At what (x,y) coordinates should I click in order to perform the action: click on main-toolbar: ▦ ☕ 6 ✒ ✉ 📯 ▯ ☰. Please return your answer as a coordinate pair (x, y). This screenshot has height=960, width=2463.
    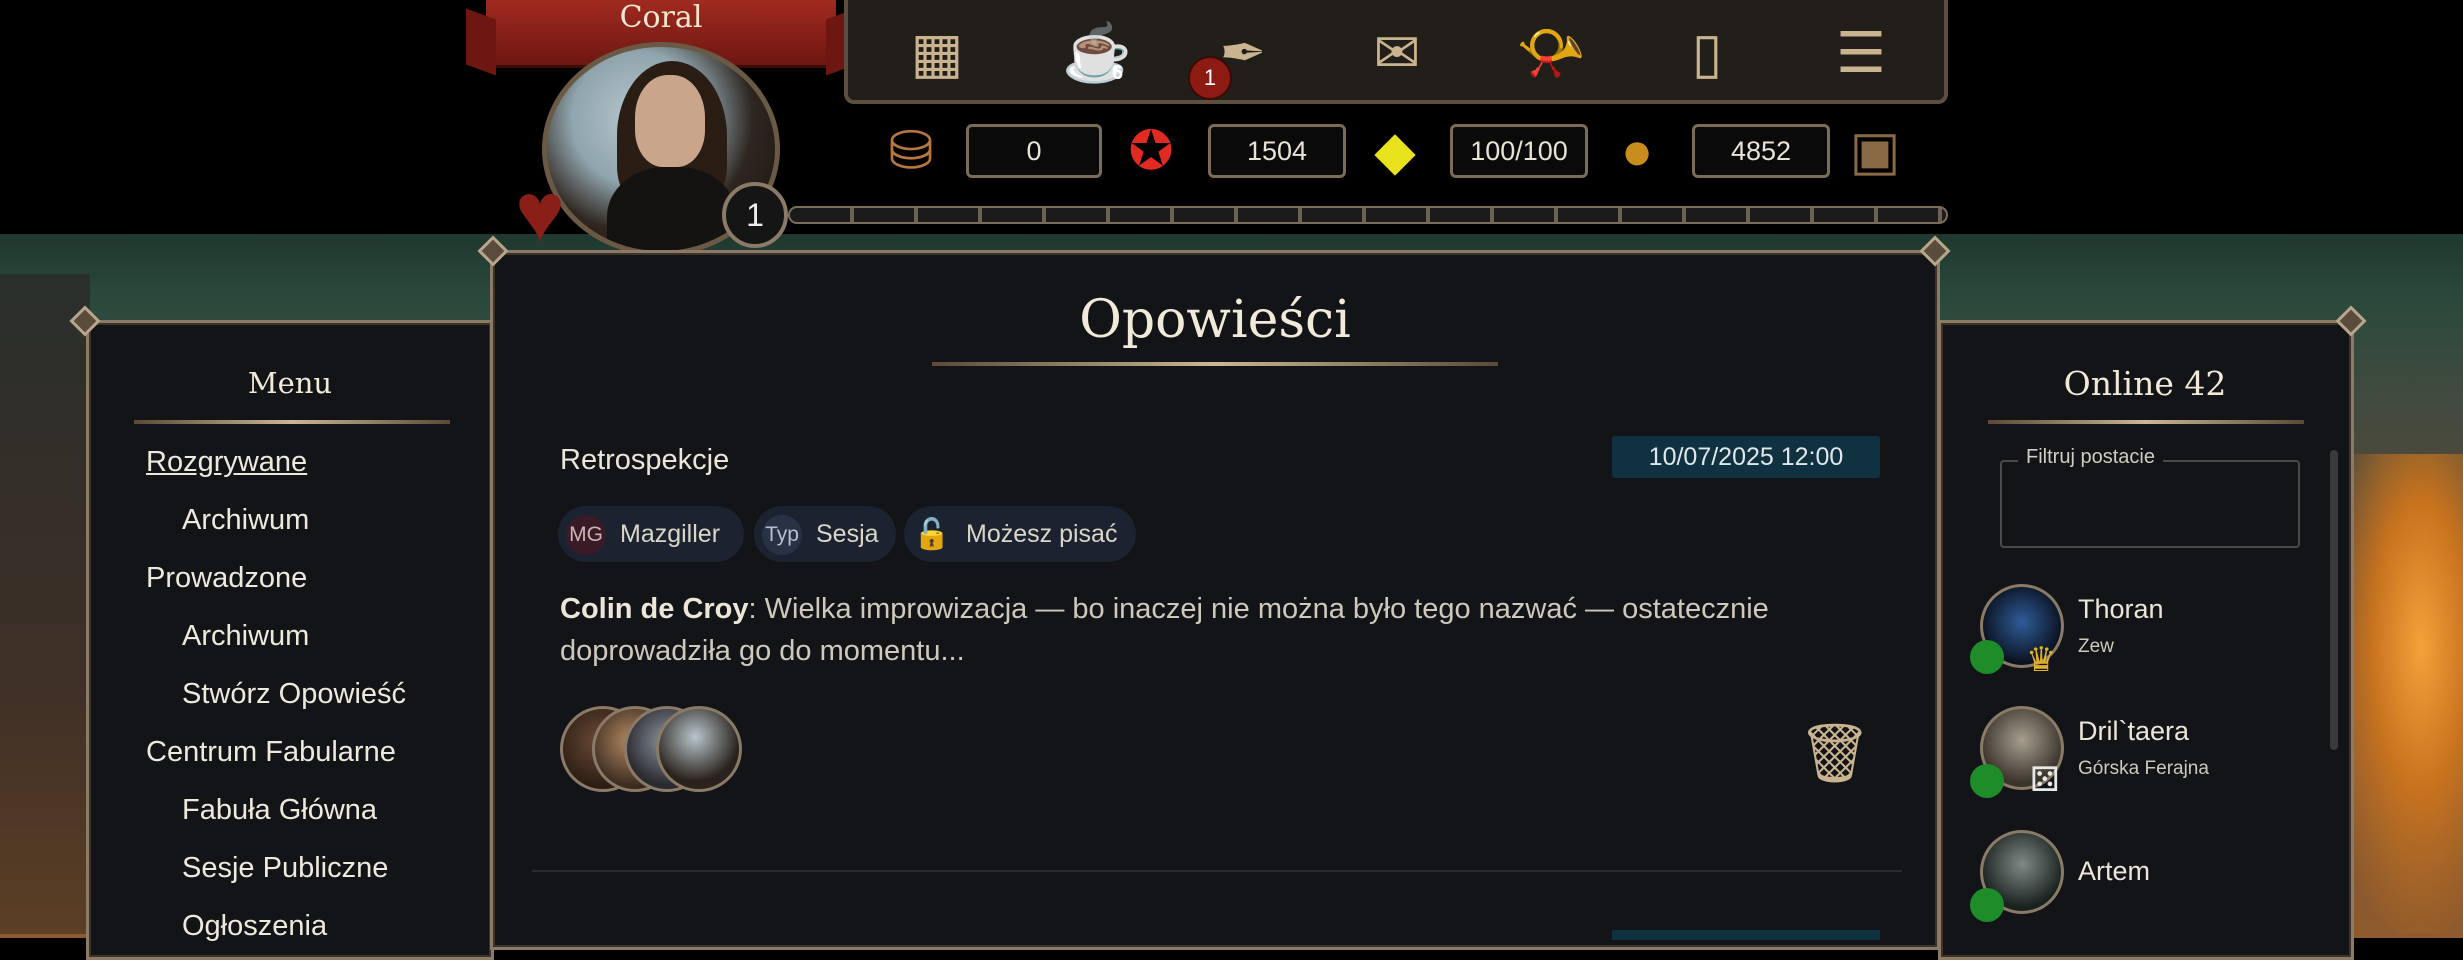
    Looking at the image, I should click on (1396, 52).